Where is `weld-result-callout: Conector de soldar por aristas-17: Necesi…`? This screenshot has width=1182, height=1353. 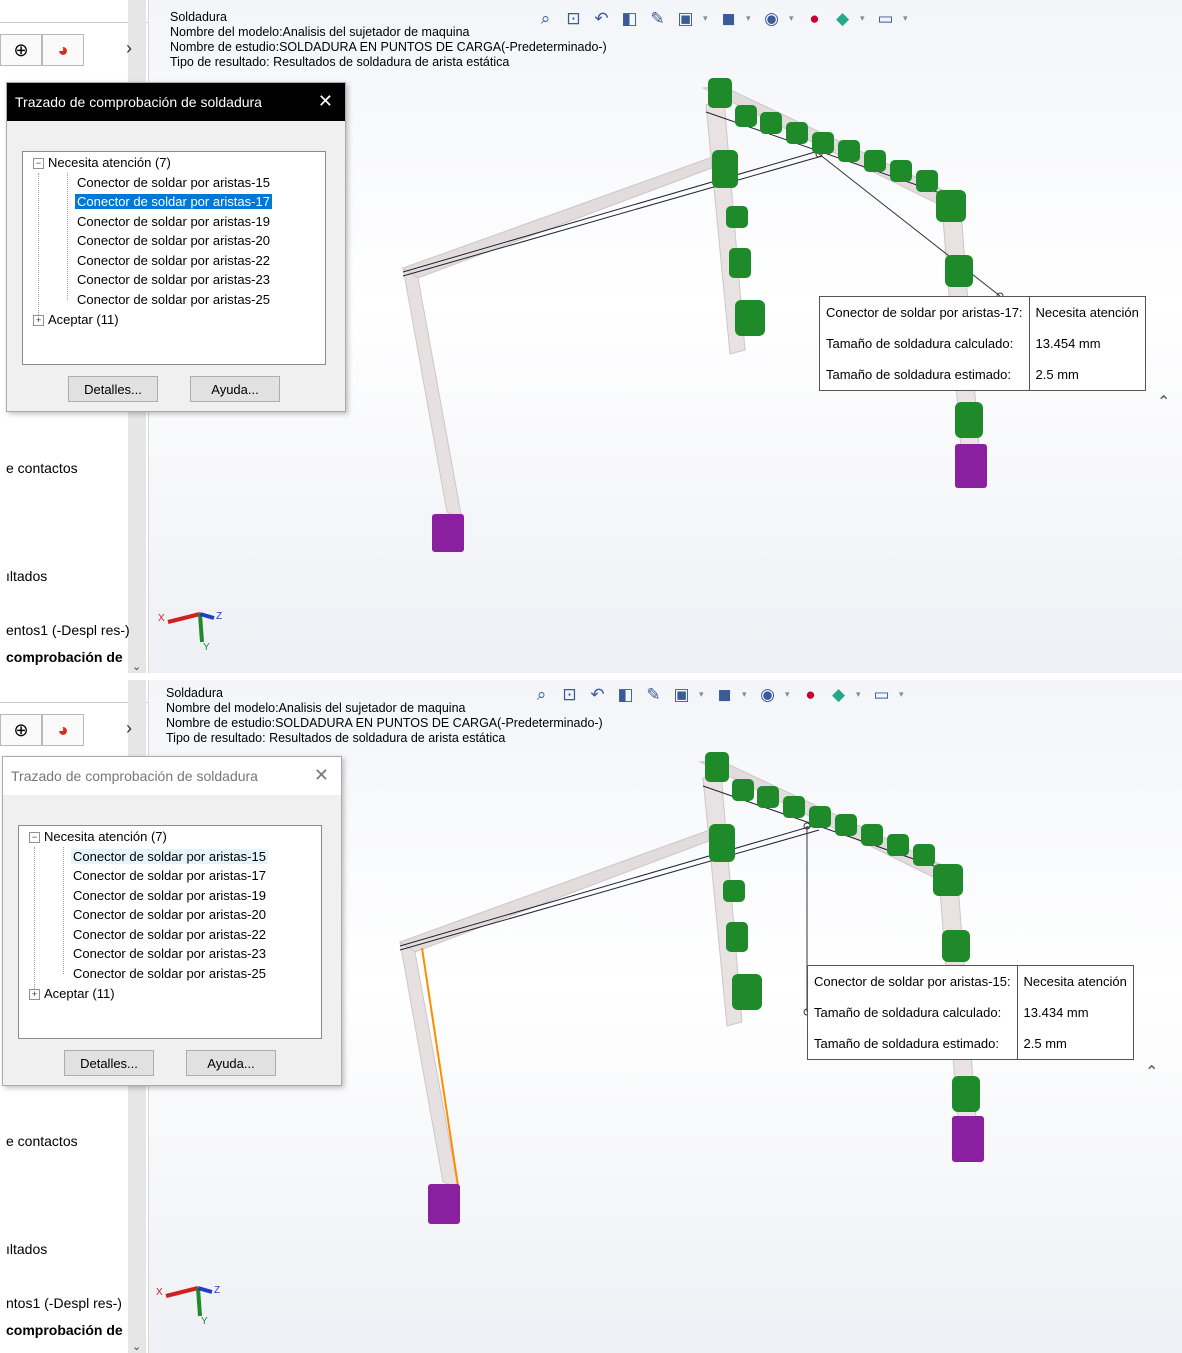
weld-result-callout: Conector de soldar por aristas-17: Necesi… is located at coordinates (982, 343).